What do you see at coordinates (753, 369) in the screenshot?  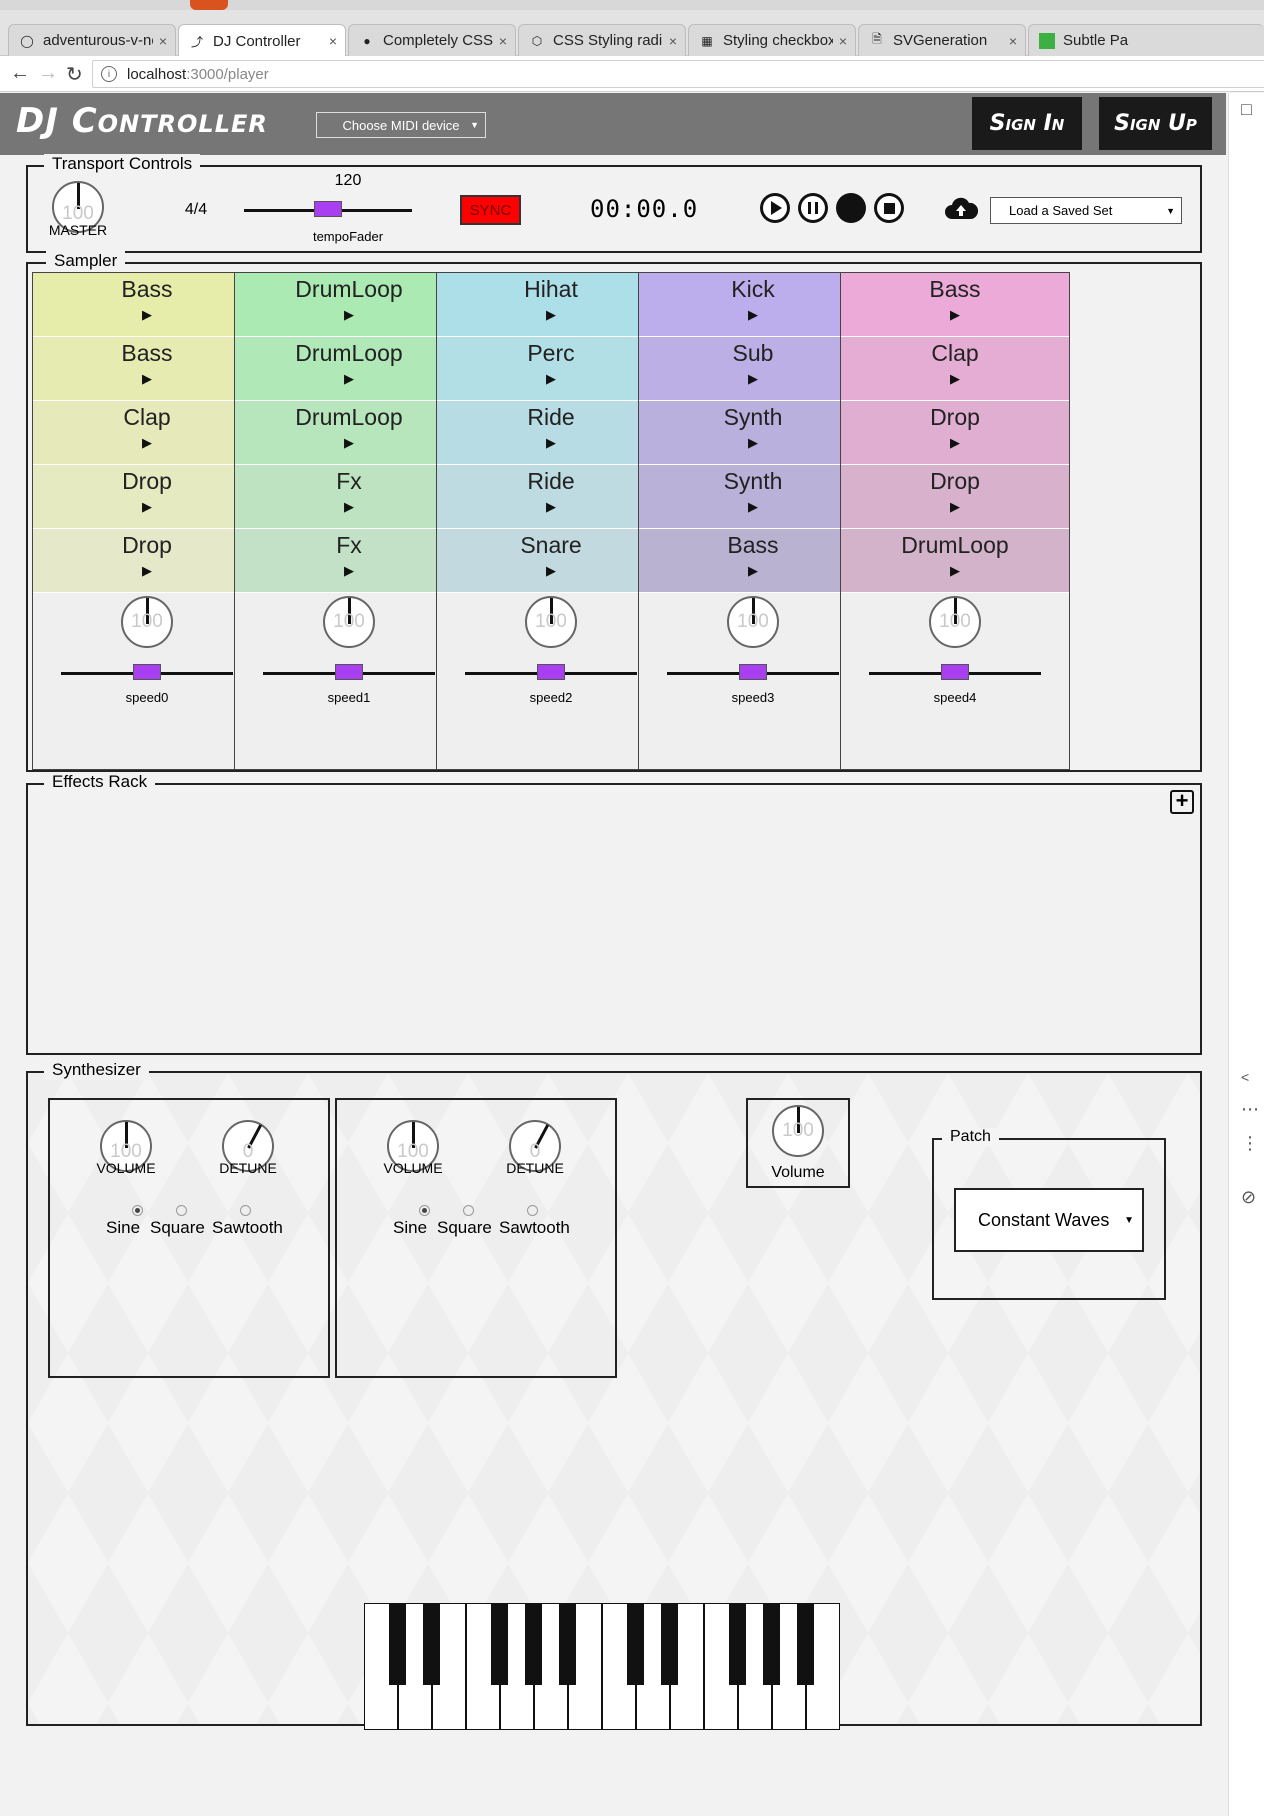 I see `sample-pad: Sub ▶` at bounding box center [753, 369].